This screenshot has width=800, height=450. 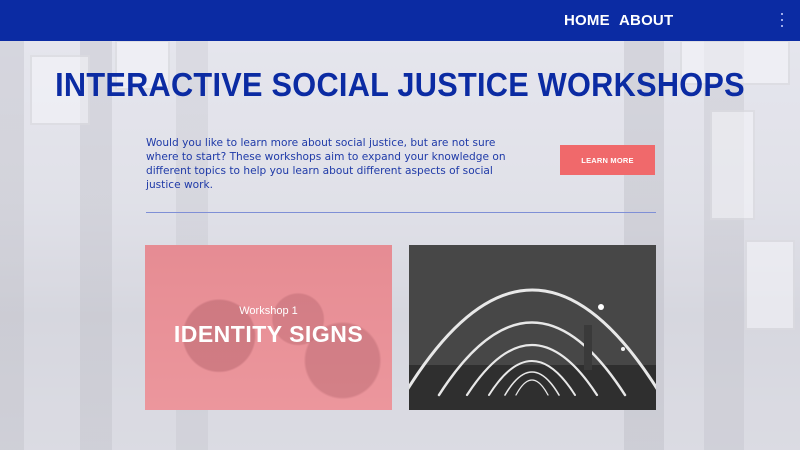 What do you see at coordinates (782, 20) in the screenshot?
I see `vertical-dots-icon` at bounding box center [782, 20].